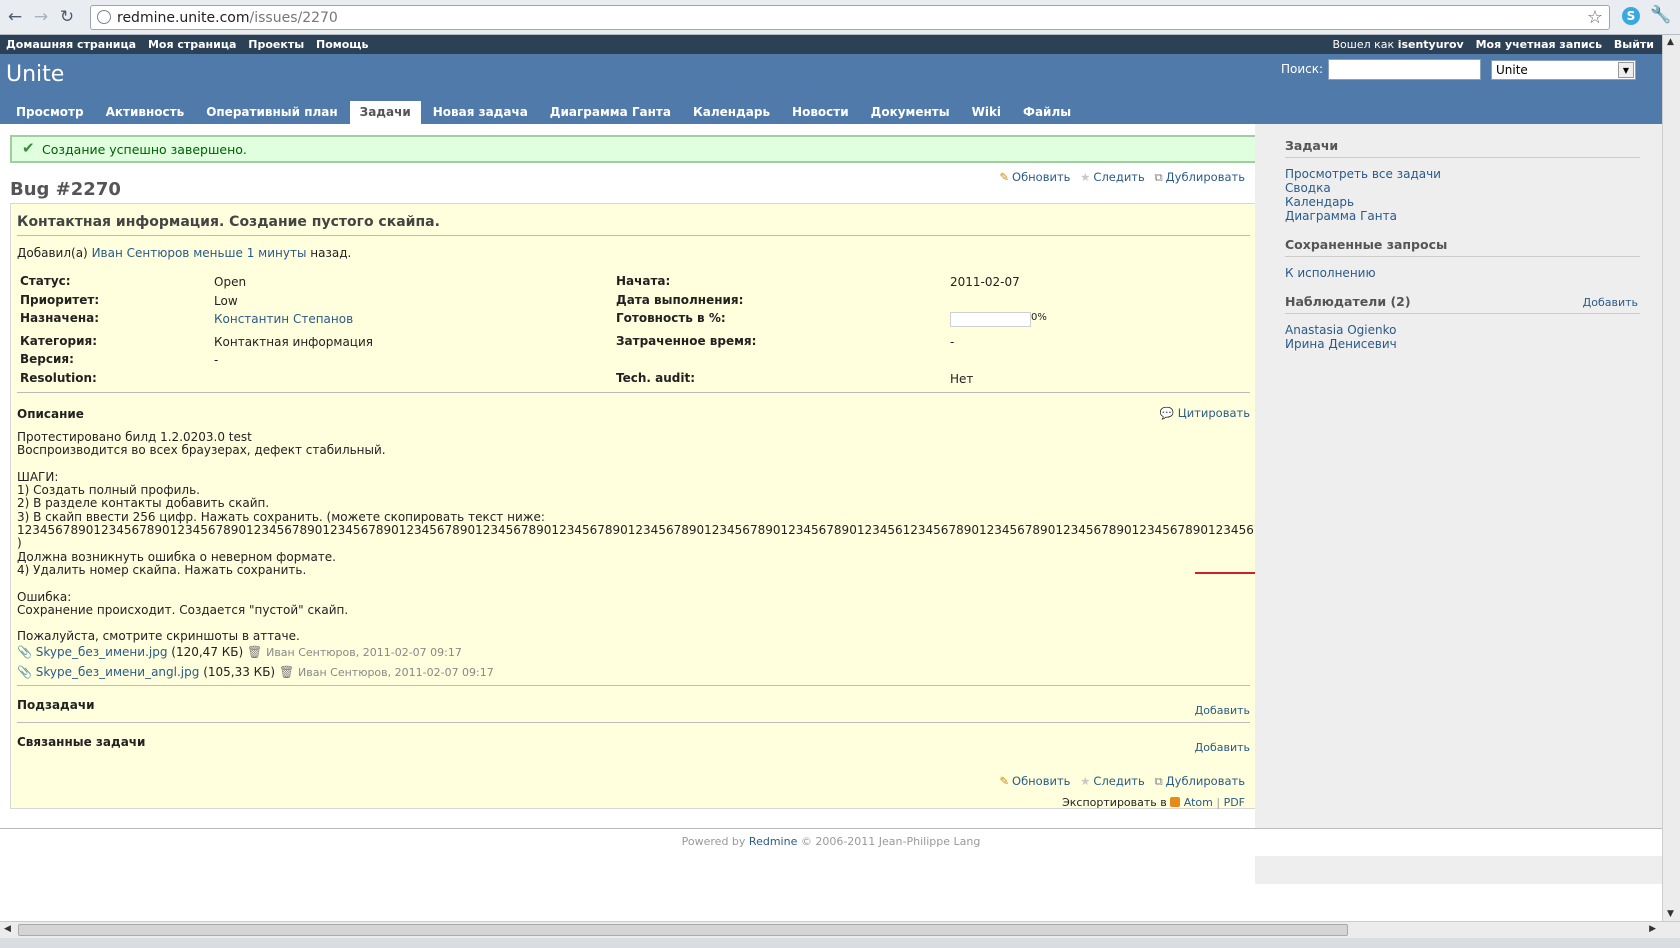 The height and width of the screenshot is (948, 1680). What do you see at coordinates (1462, 202) in the screenshot?
I see `sidebar-item-calendar: Календарь` at bounding box center [1462, 202].